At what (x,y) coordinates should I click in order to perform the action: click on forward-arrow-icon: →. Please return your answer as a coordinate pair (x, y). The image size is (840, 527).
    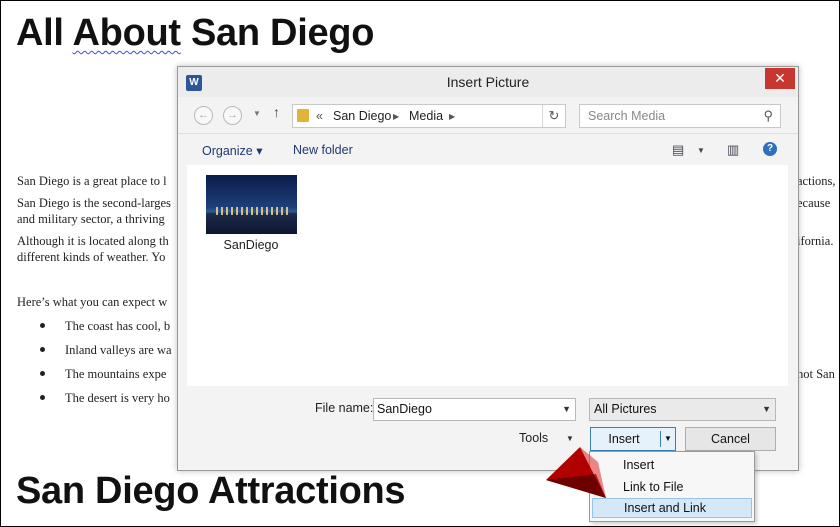
    Looking at the image, I should click on (232, 115).